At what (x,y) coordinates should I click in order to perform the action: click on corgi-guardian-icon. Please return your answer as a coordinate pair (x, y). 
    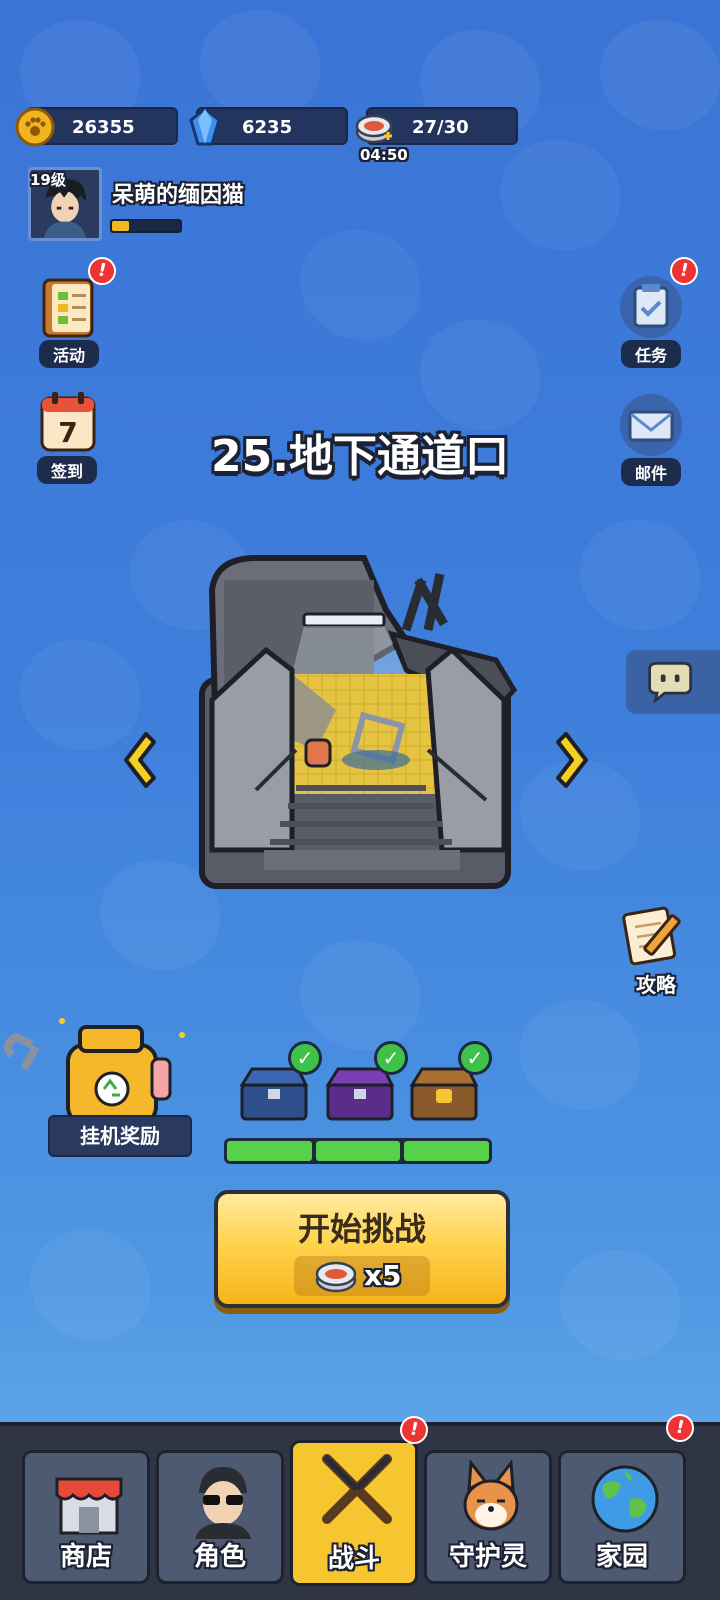
    Looking at the image, I should click on (491, 1495).